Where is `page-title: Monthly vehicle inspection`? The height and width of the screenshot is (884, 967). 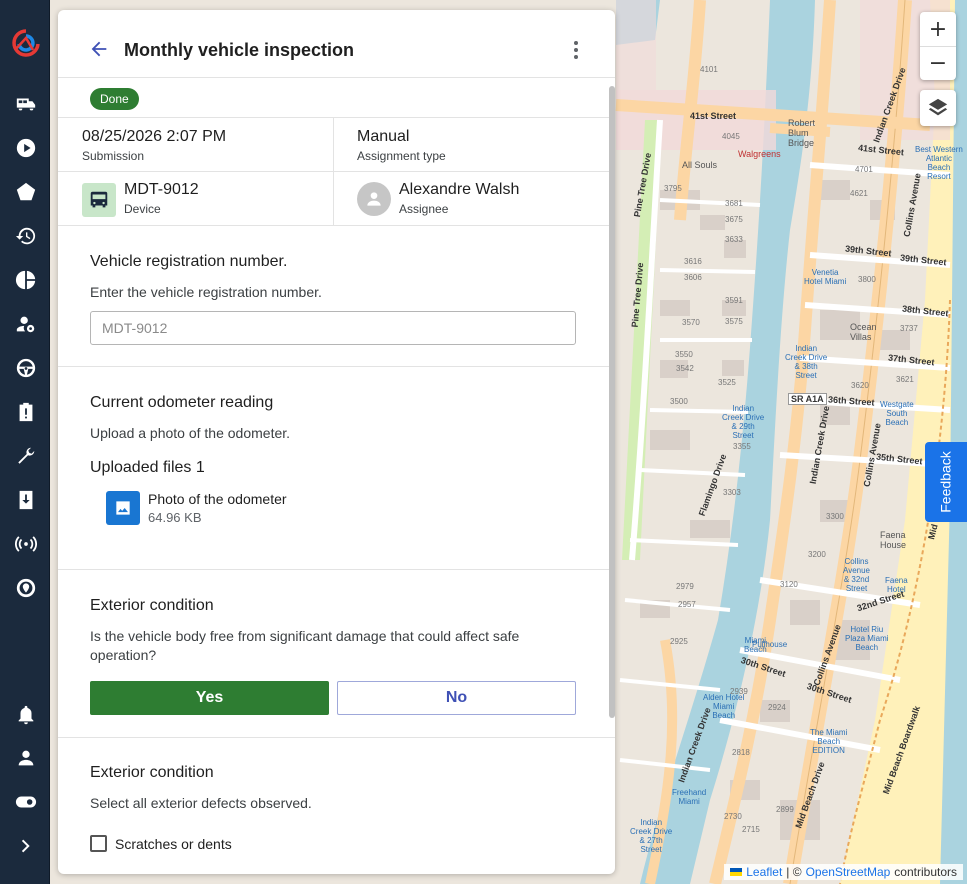 page-title: Monthly vehicle inspection is located at coordinates (239, 50).